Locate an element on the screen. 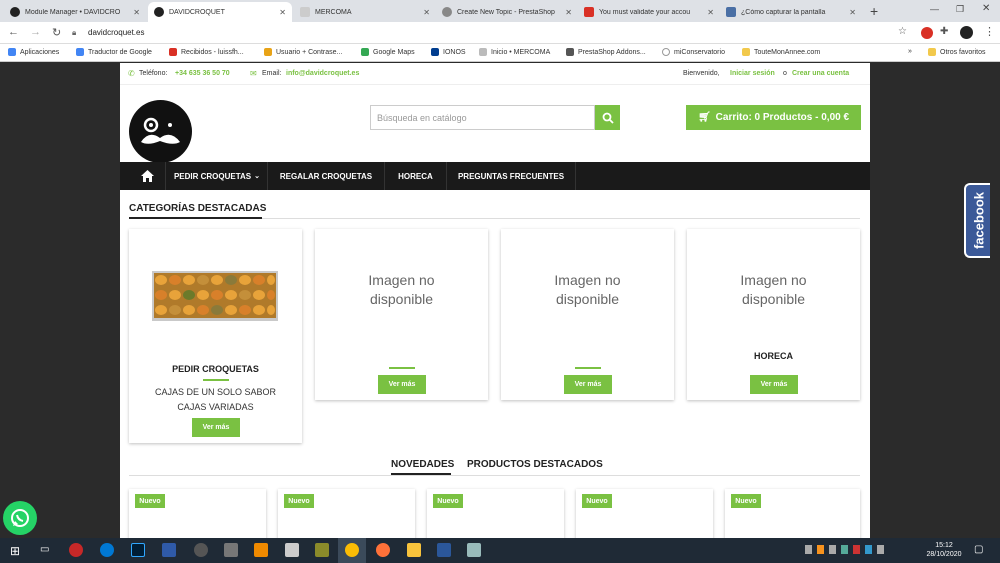 The width and height of the screenshot is (1000, 563). nav-item-horeca: HORECA is located at coordinates (416, 176).